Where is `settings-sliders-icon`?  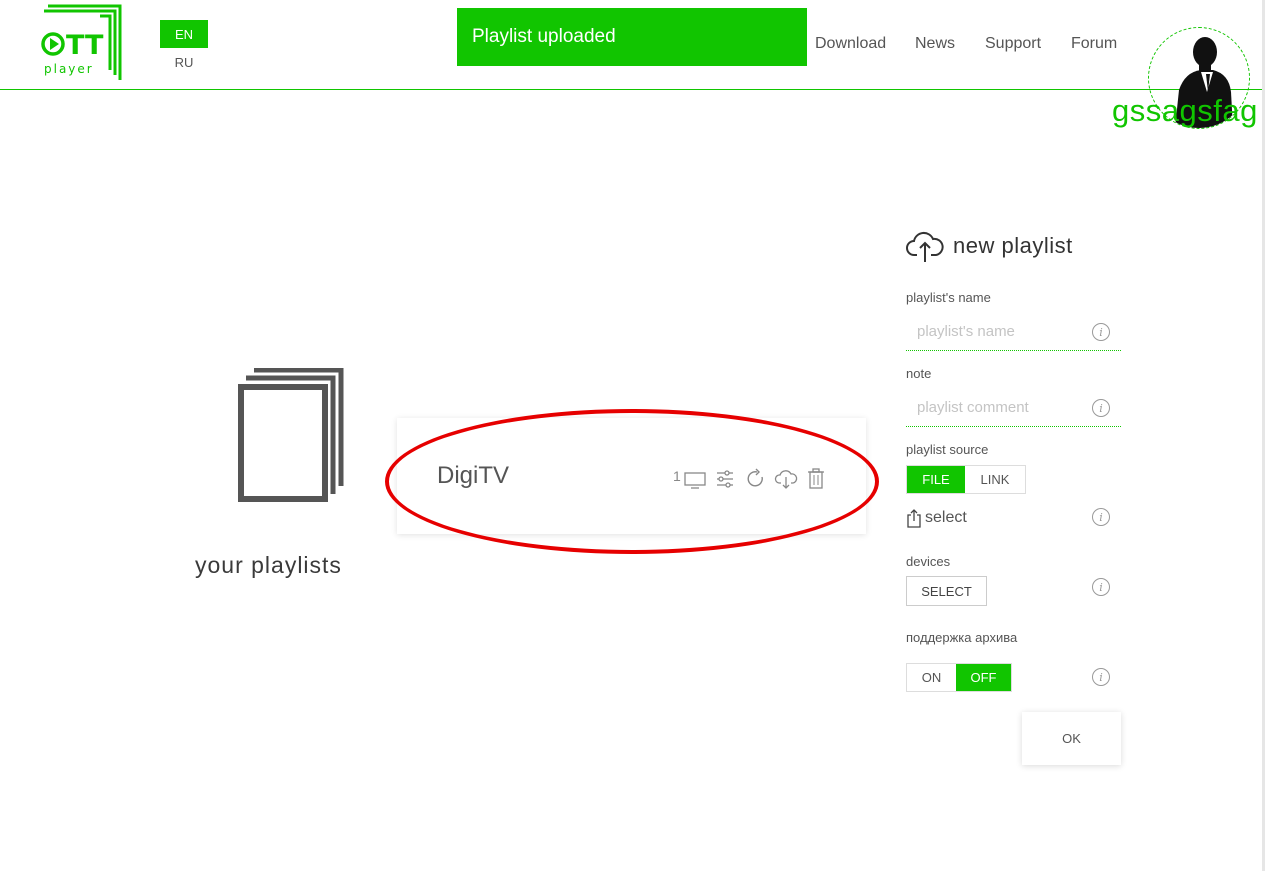
settings-sliders-icon is located at coordinates (725, 479).